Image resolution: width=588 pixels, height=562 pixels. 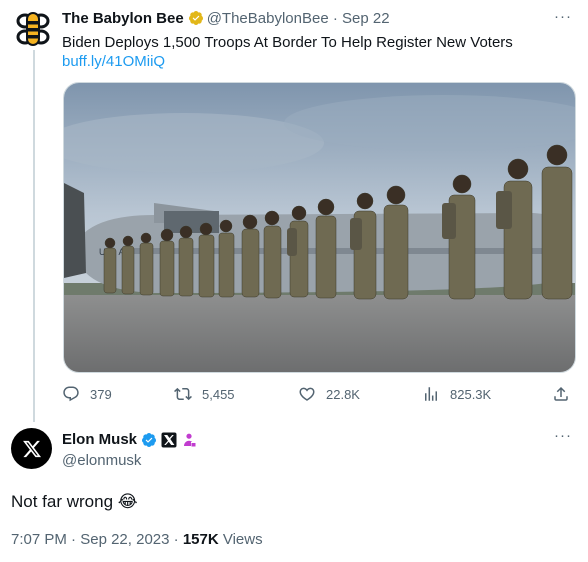 I want to click on views-button: 825.3K, so click(x=456, y=394).